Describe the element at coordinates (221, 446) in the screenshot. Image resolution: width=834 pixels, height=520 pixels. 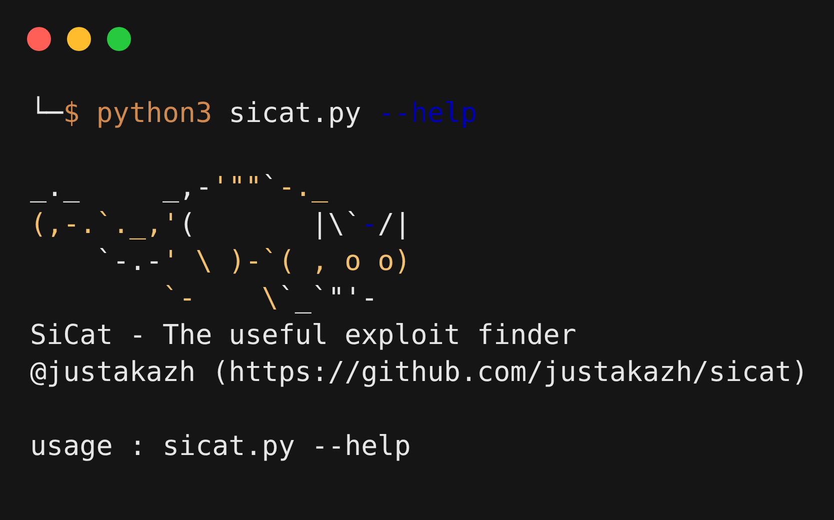
I see `output-line: usage : sicat.py --help` at that location.